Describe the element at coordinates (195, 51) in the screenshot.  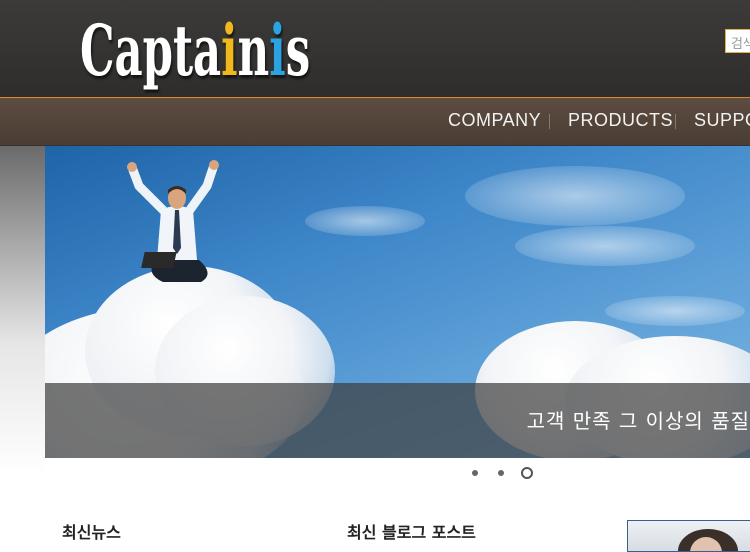
I see `site-logo: Captainis` at that location.